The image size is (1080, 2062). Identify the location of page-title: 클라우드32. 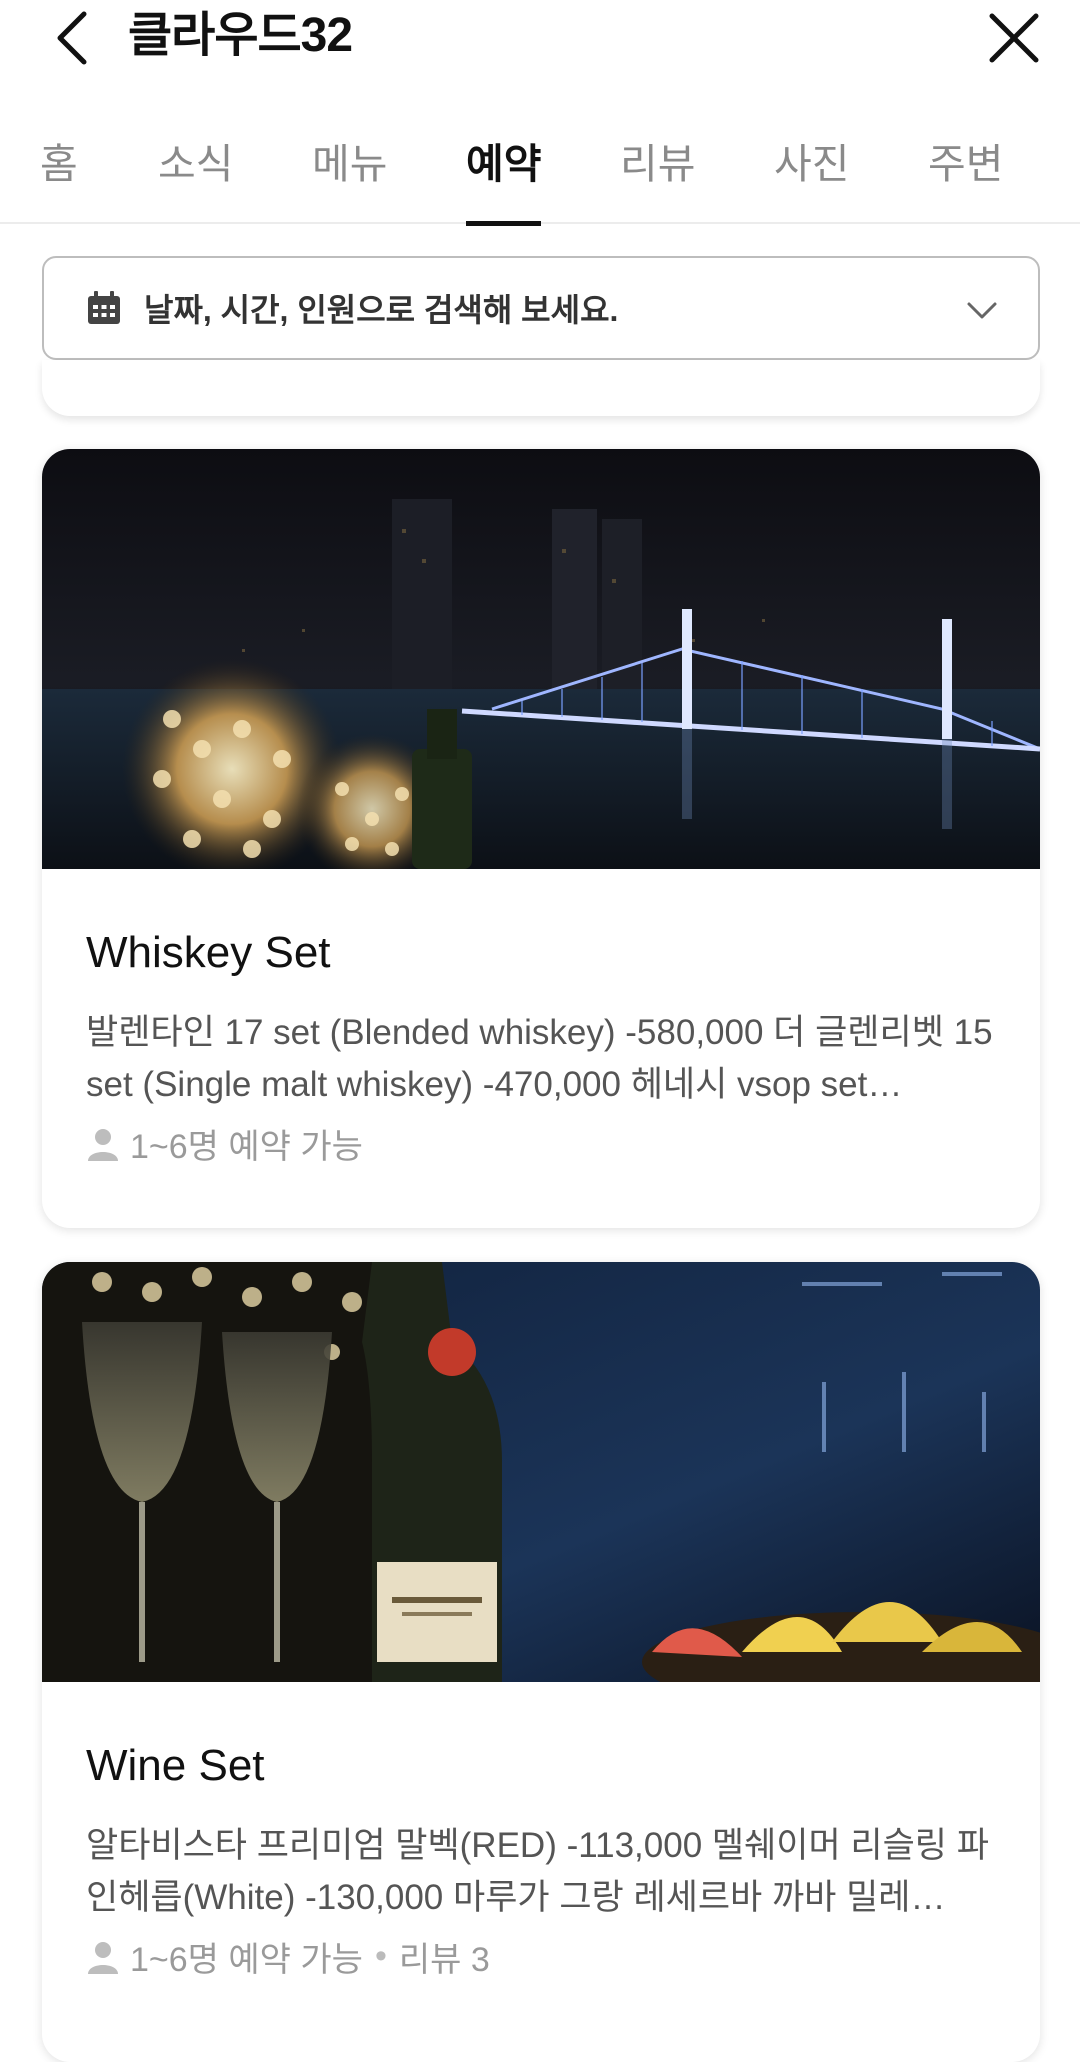
(240, 35).